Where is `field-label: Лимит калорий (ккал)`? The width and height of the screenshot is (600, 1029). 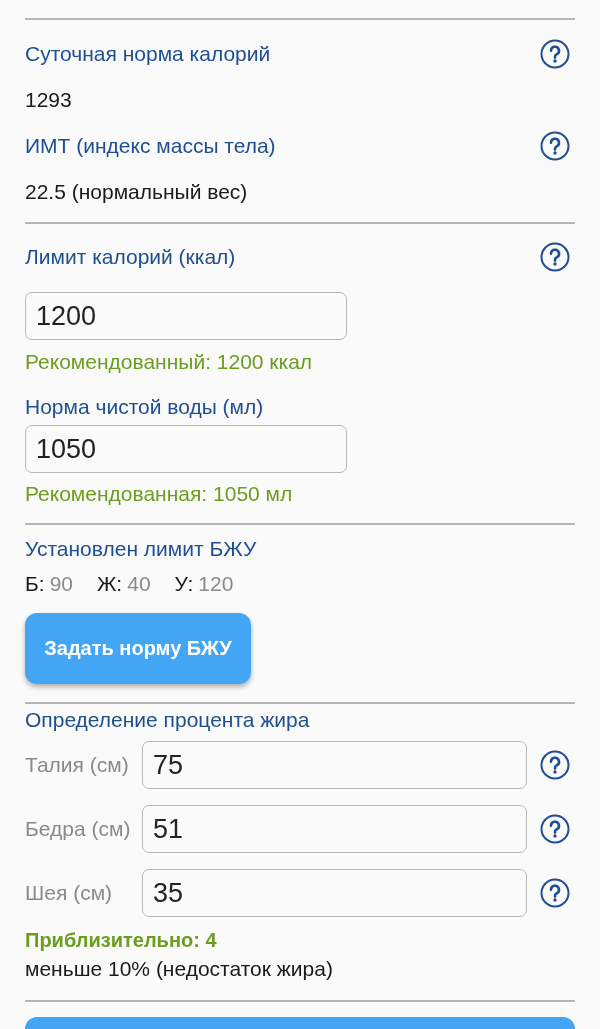 field-label: Лимит калорий (ккал) is located at coordinates (130, 257).